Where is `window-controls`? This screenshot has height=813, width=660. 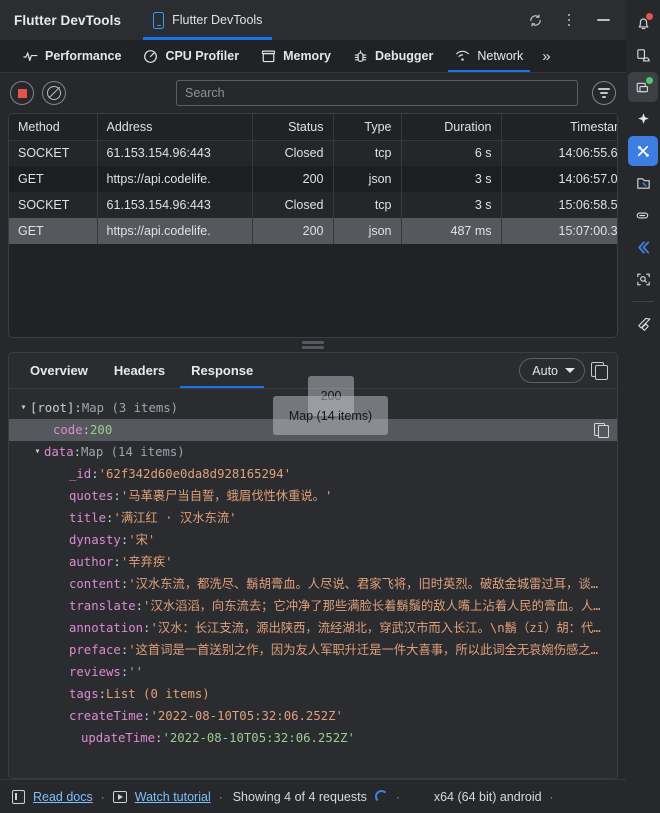
window-controls is located at coordinates (569, 20).